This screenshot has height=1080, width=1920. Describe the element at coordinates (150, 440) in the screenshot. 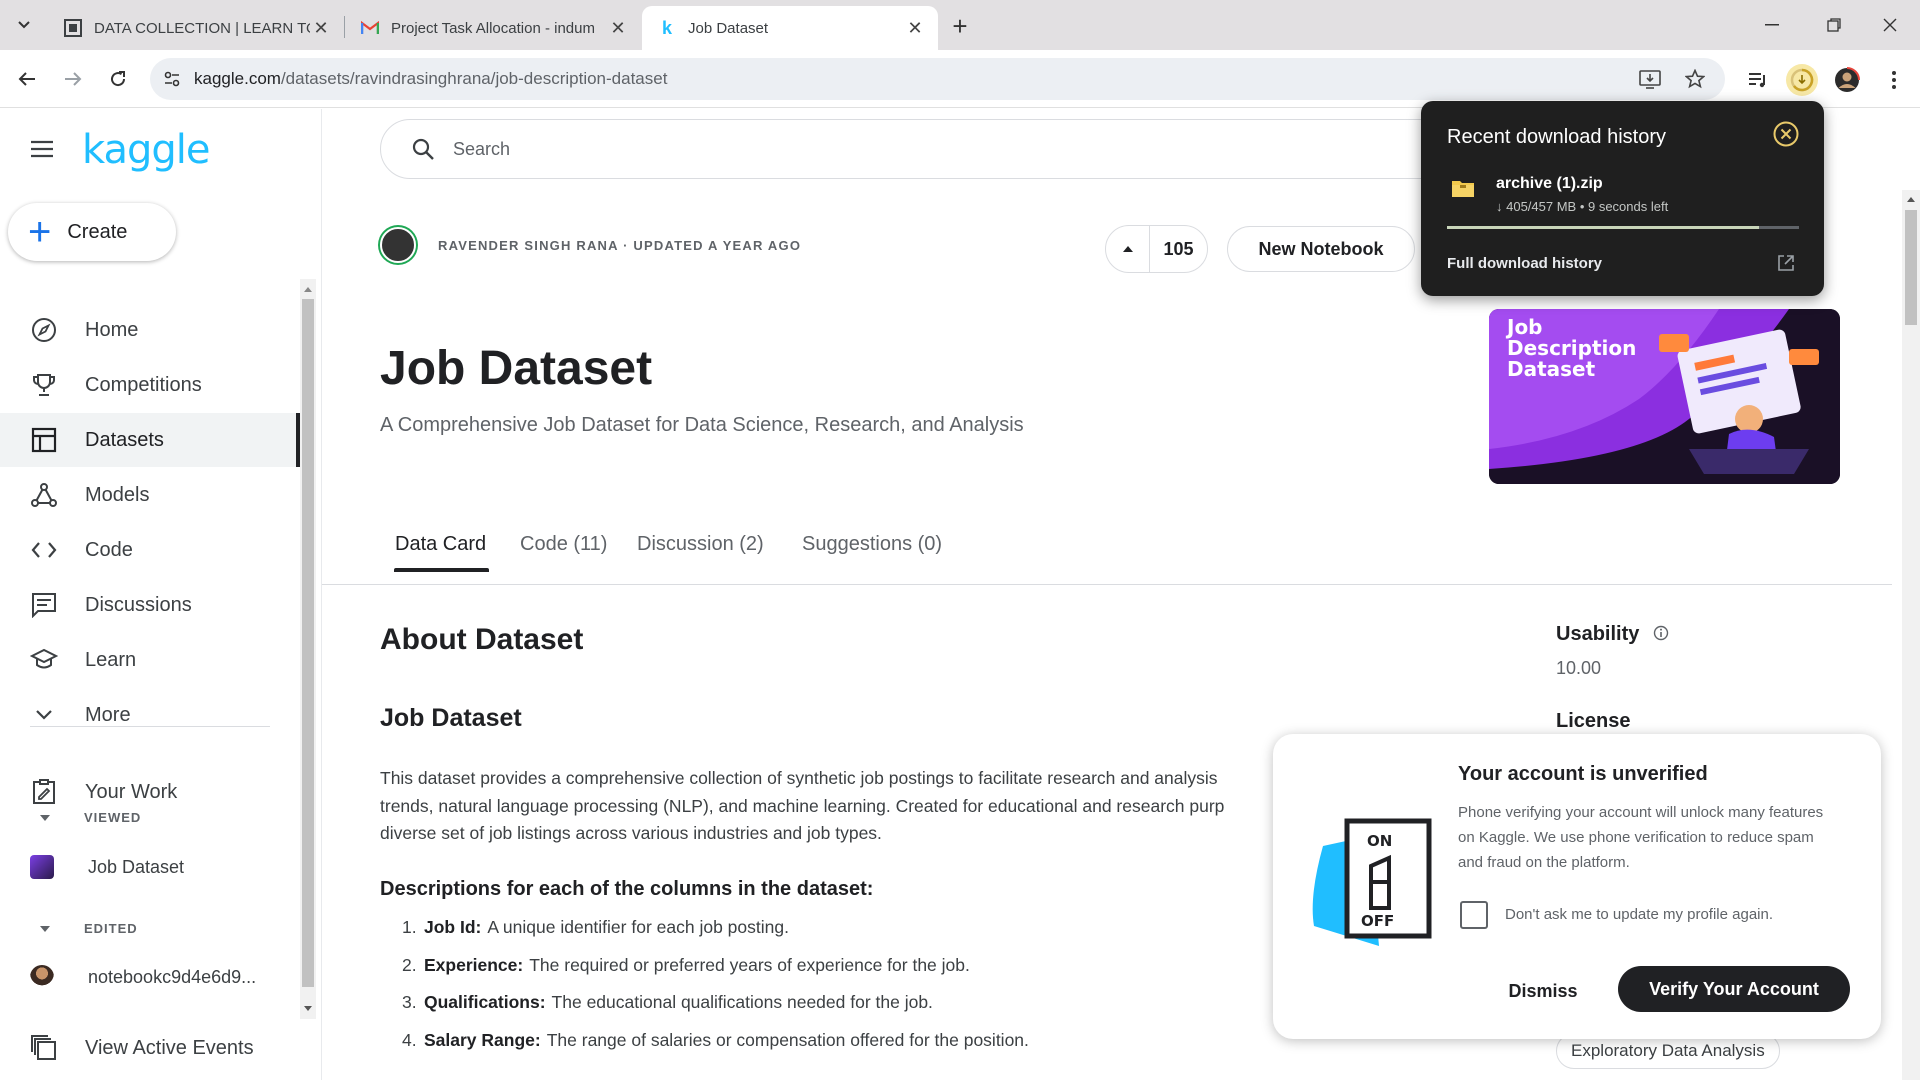

I see `sidebar-item-datasets: Datasets` at that location.